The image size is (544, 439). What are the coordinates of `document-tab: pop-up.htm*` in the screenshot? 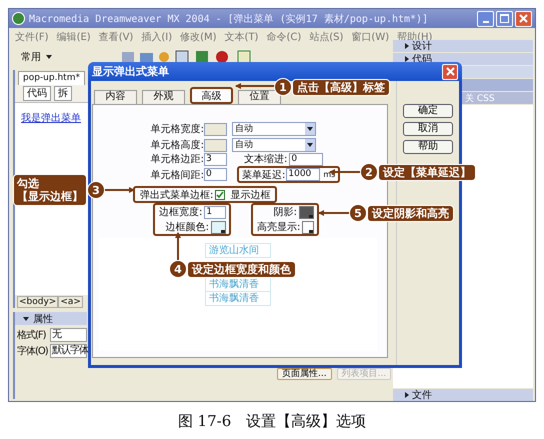 It's located at (51, 78).